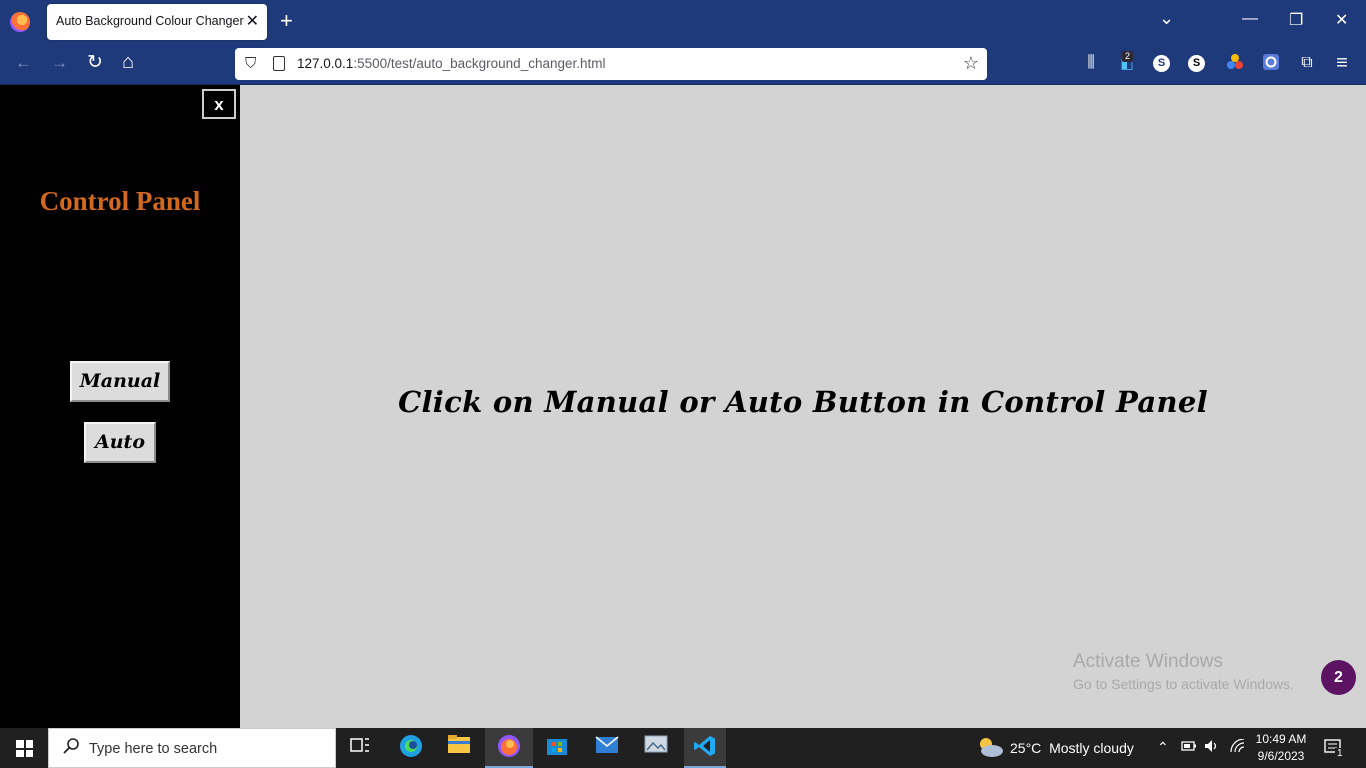 The width and height of the screenshot is (1366, 768). What do you see at coordinates (250, 63) in the screenshot?
I see `tracking-shield-icon: ⛉` at bounding box center [250, 63].